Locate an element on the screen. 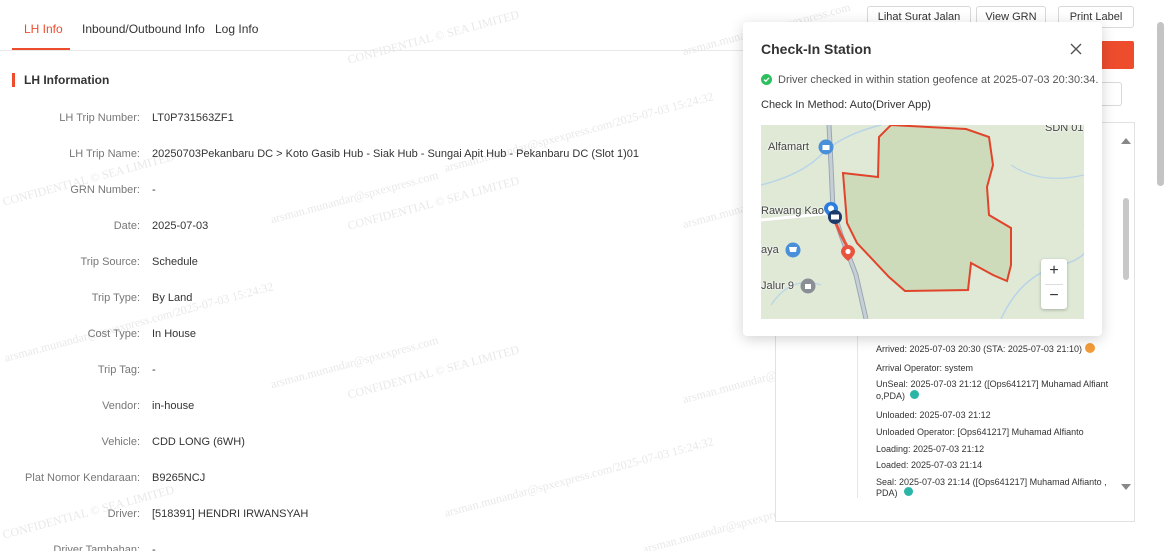  close-icon is located at coordinates (1076, 49).